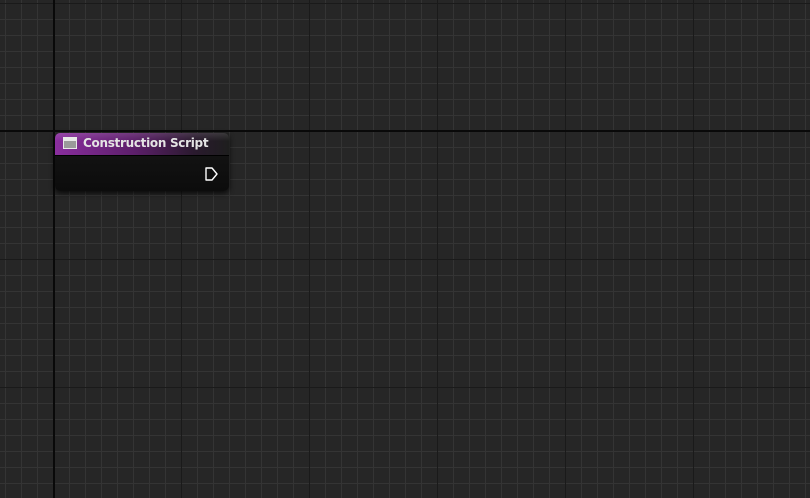 This screenshot has height=498, width=810. Describe the element at coordinates (146, 143) in the screenshot. I see `node-title: Construction Script` at that location.